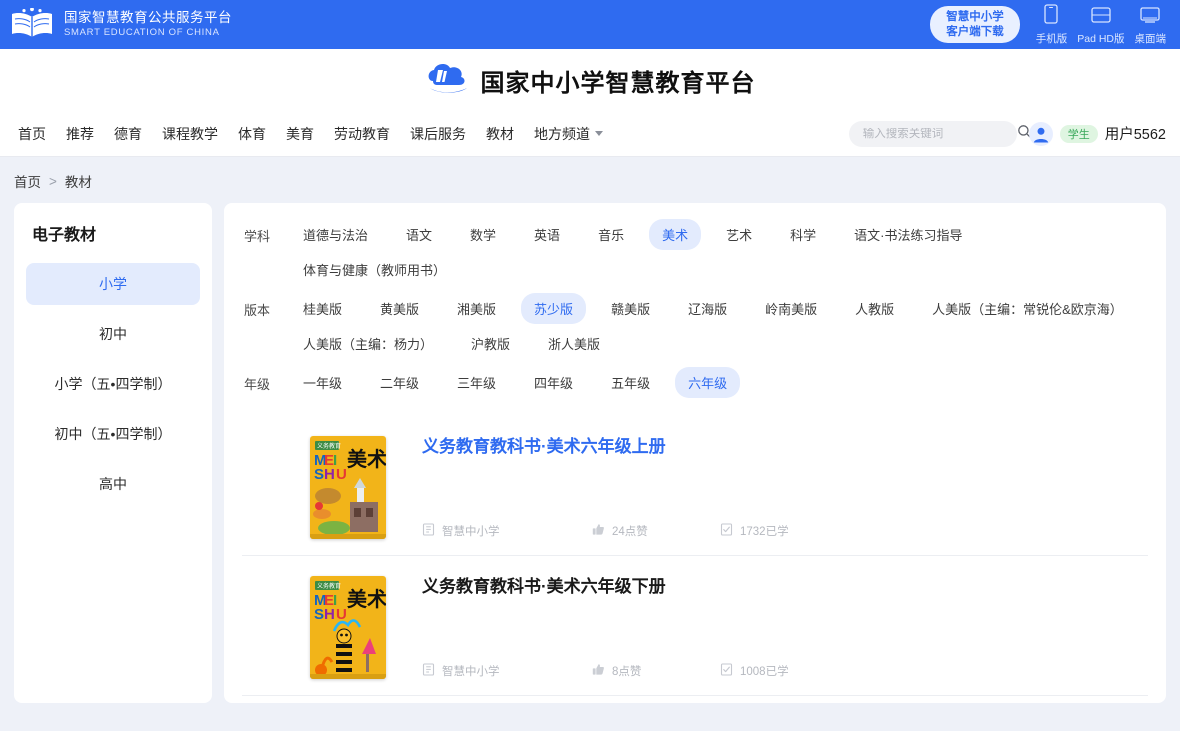 This screenshot has height=731, width=1180. I want to click on chip-version-lingnanmei: 岭南美版, so click(791, 308).